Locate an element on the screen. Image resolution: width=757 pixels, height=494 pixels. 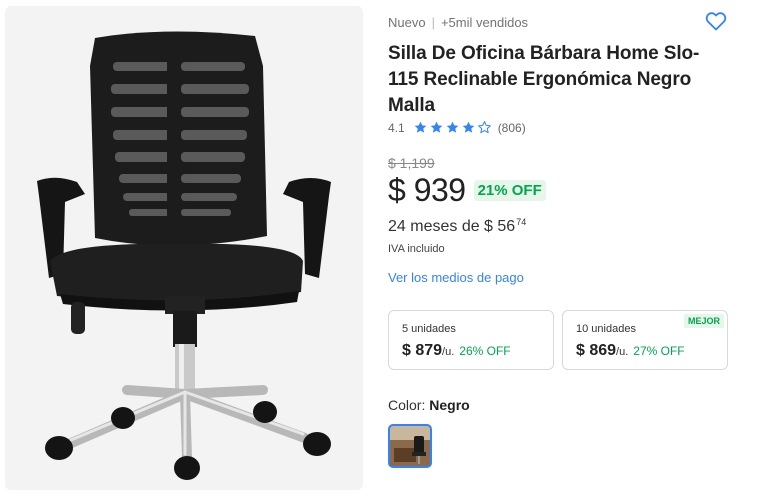
rating-summary: 4.1 (806) is located at coordinates (457, 127).